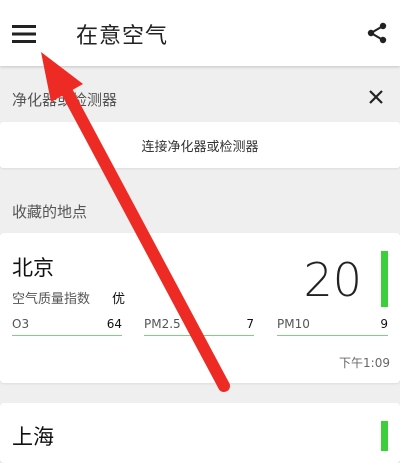 The height and width of the screenshot is (463, 400). What do you see at coordinates (33, 437) in the screenshot?
I see `city-name: 上海` at bounding box center [33, 437].